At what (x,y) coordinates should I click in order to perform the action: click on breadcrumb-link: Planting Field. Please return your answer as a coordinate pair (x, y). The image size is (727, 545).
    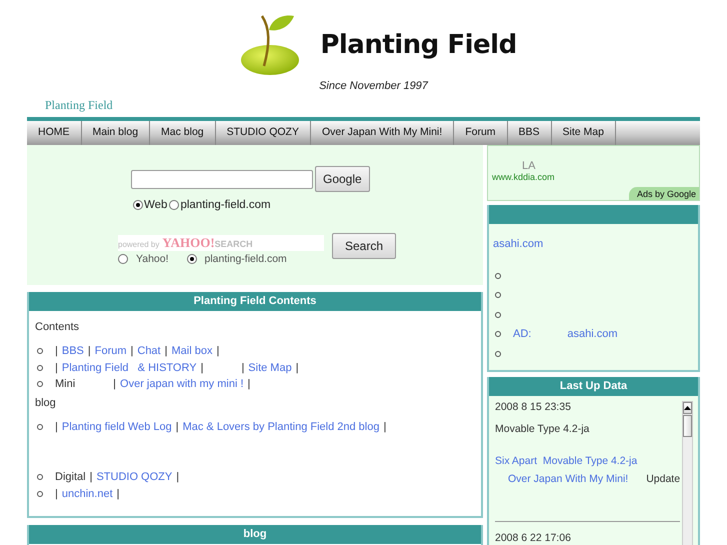
    Looking at the image, I should click on (79, 105).